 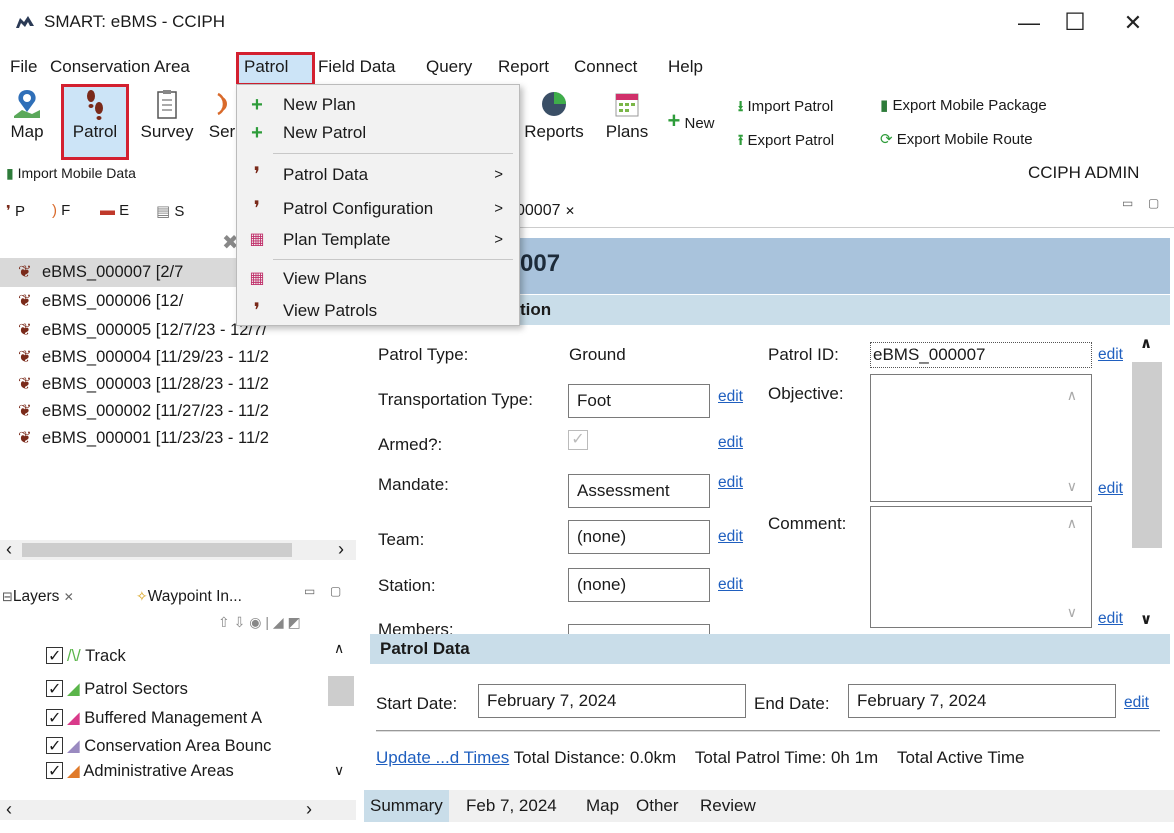 I want to click on update-times-link: Update ...d Times, so click(x=442, y=757).